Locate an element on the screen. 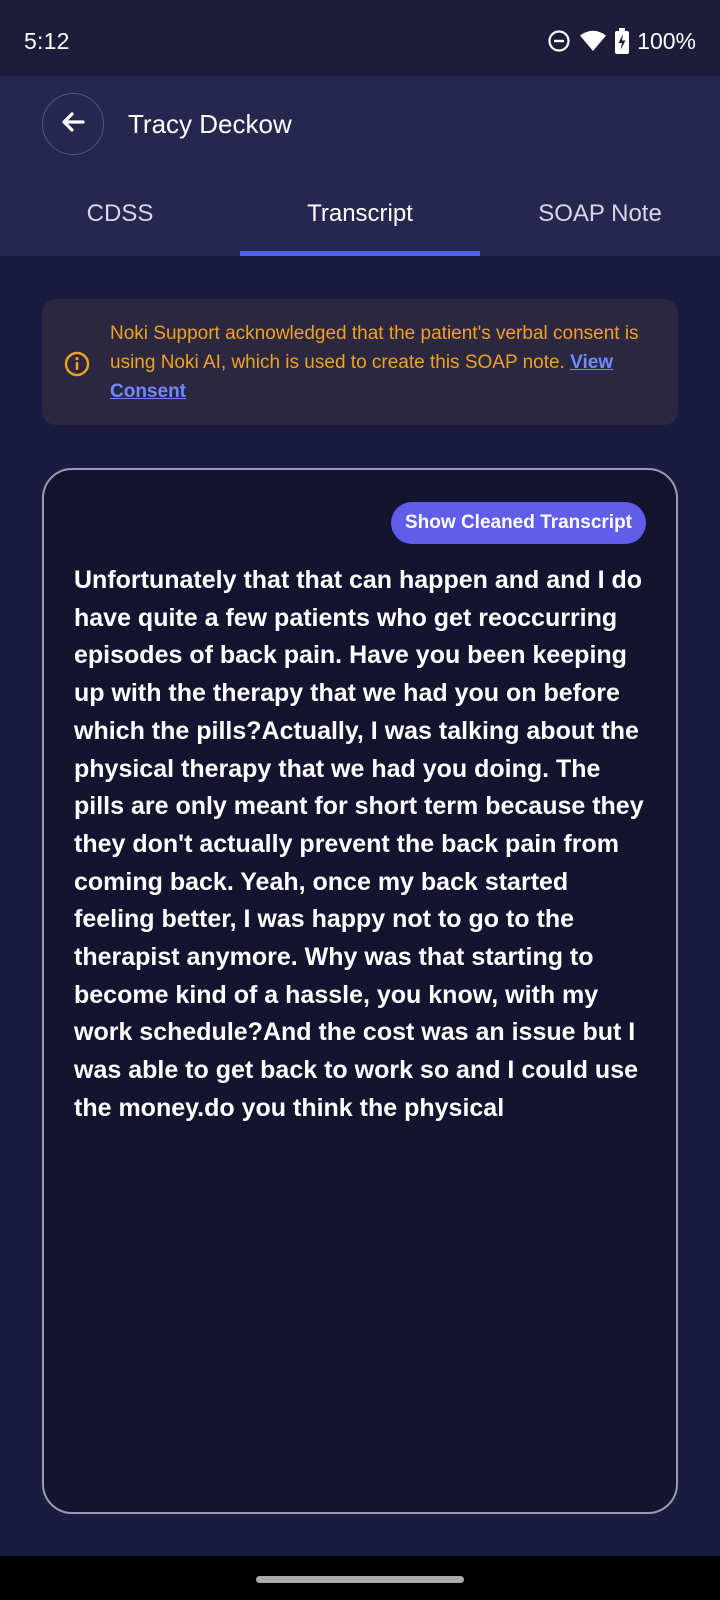  tab-label: Transcript is located at coordinates (360, 213).